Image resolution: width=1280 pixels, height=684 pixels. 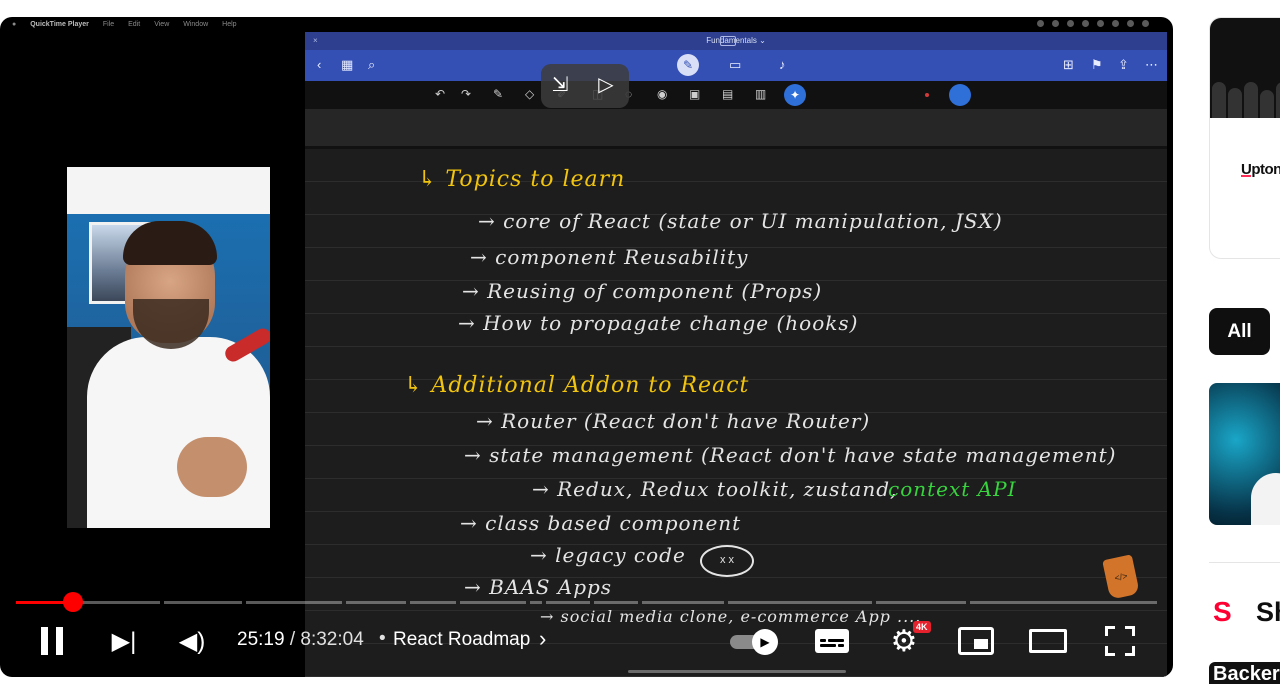 I want to click on window-tabs-icon, so click(x=728, y=41).